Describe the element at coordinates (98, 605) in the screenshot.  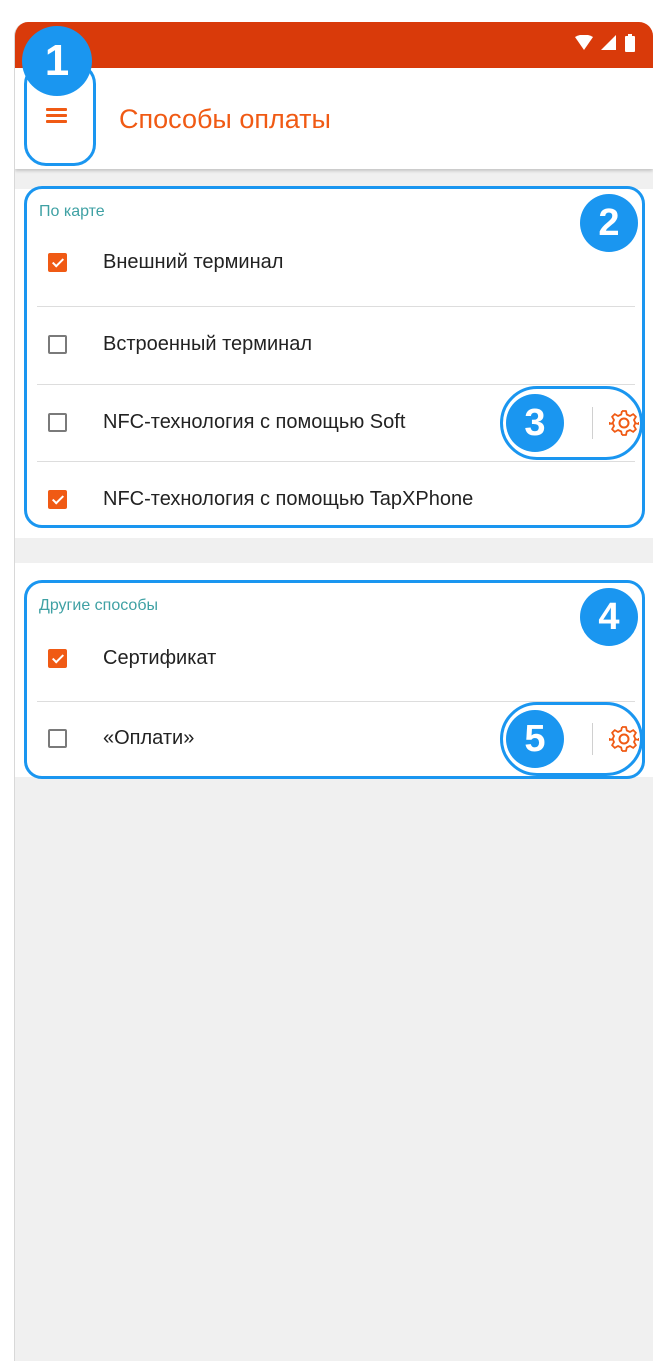
I see `section-title: Другие способы` at that location.